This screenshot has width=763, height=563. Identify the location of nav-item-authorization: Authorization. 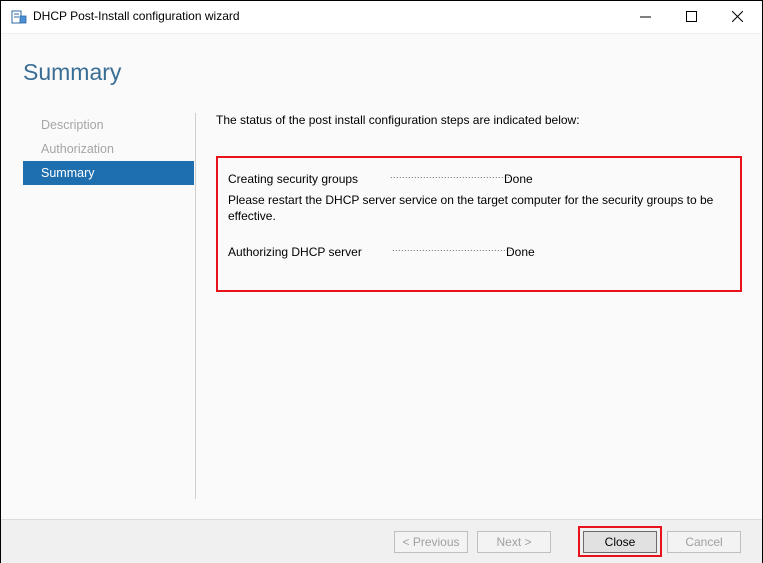
(108, 149).